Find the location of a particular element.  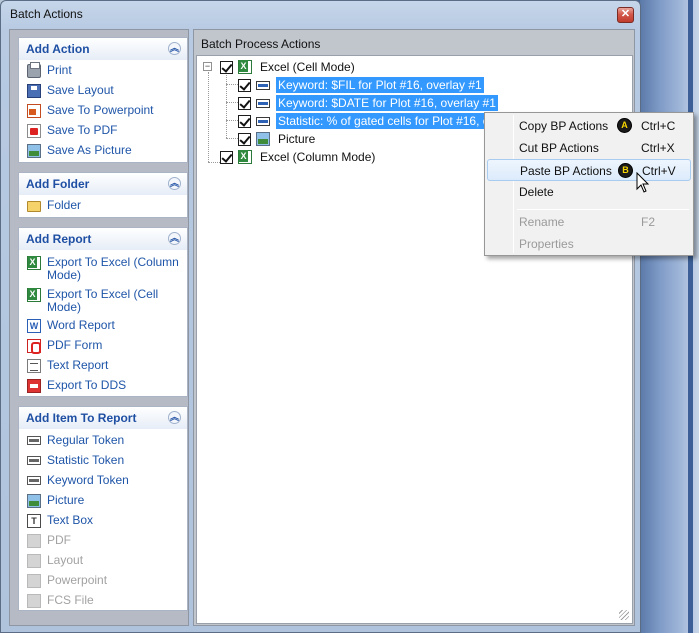

sidebar-item-save-layout: Save Layout is located at coordinates (105, 91).